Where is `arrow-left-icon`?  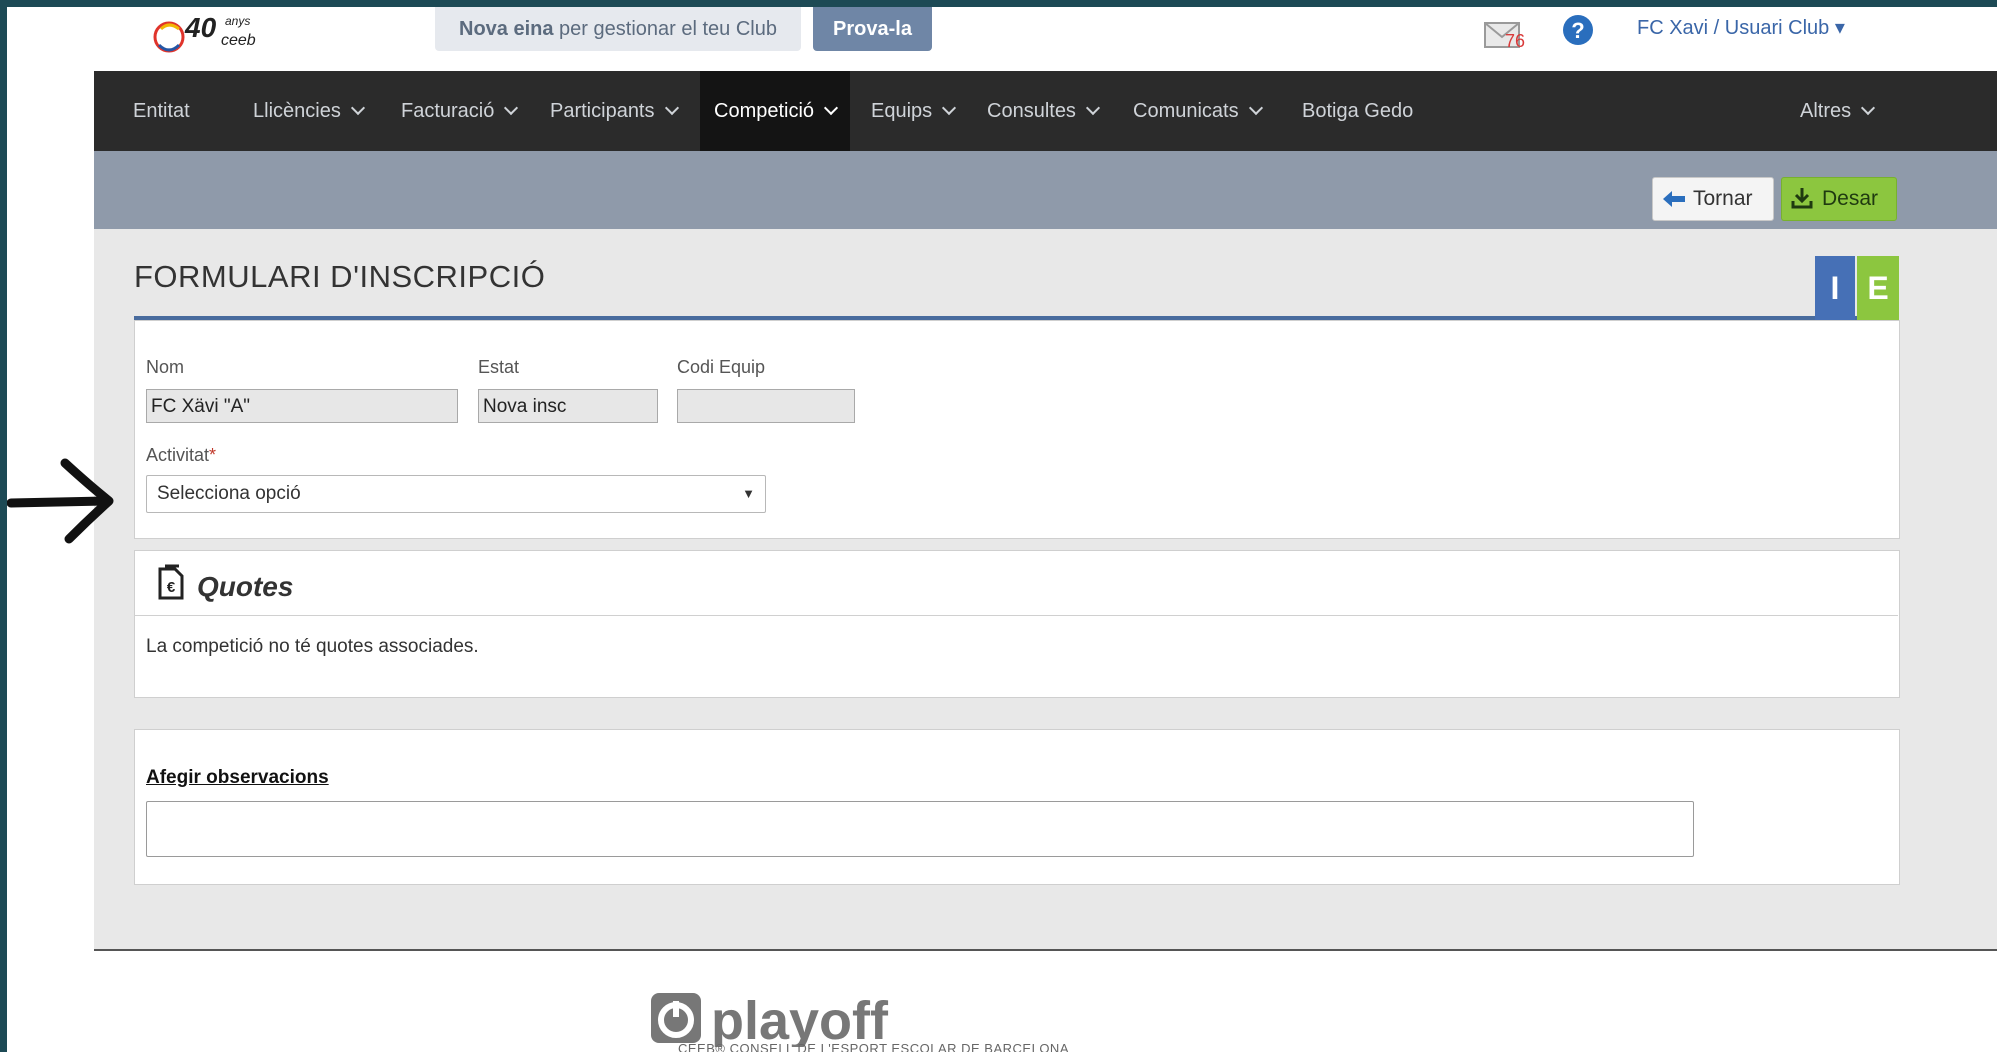 arrow-left-icon is located at coordinates (1674, 199).